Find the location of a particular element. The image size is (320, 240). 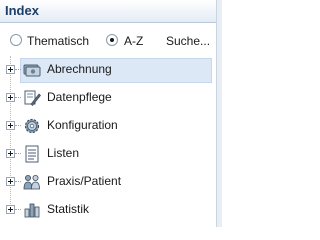

tree-item-datenpflege: Datenpflege is located at coordinates (108, 98).